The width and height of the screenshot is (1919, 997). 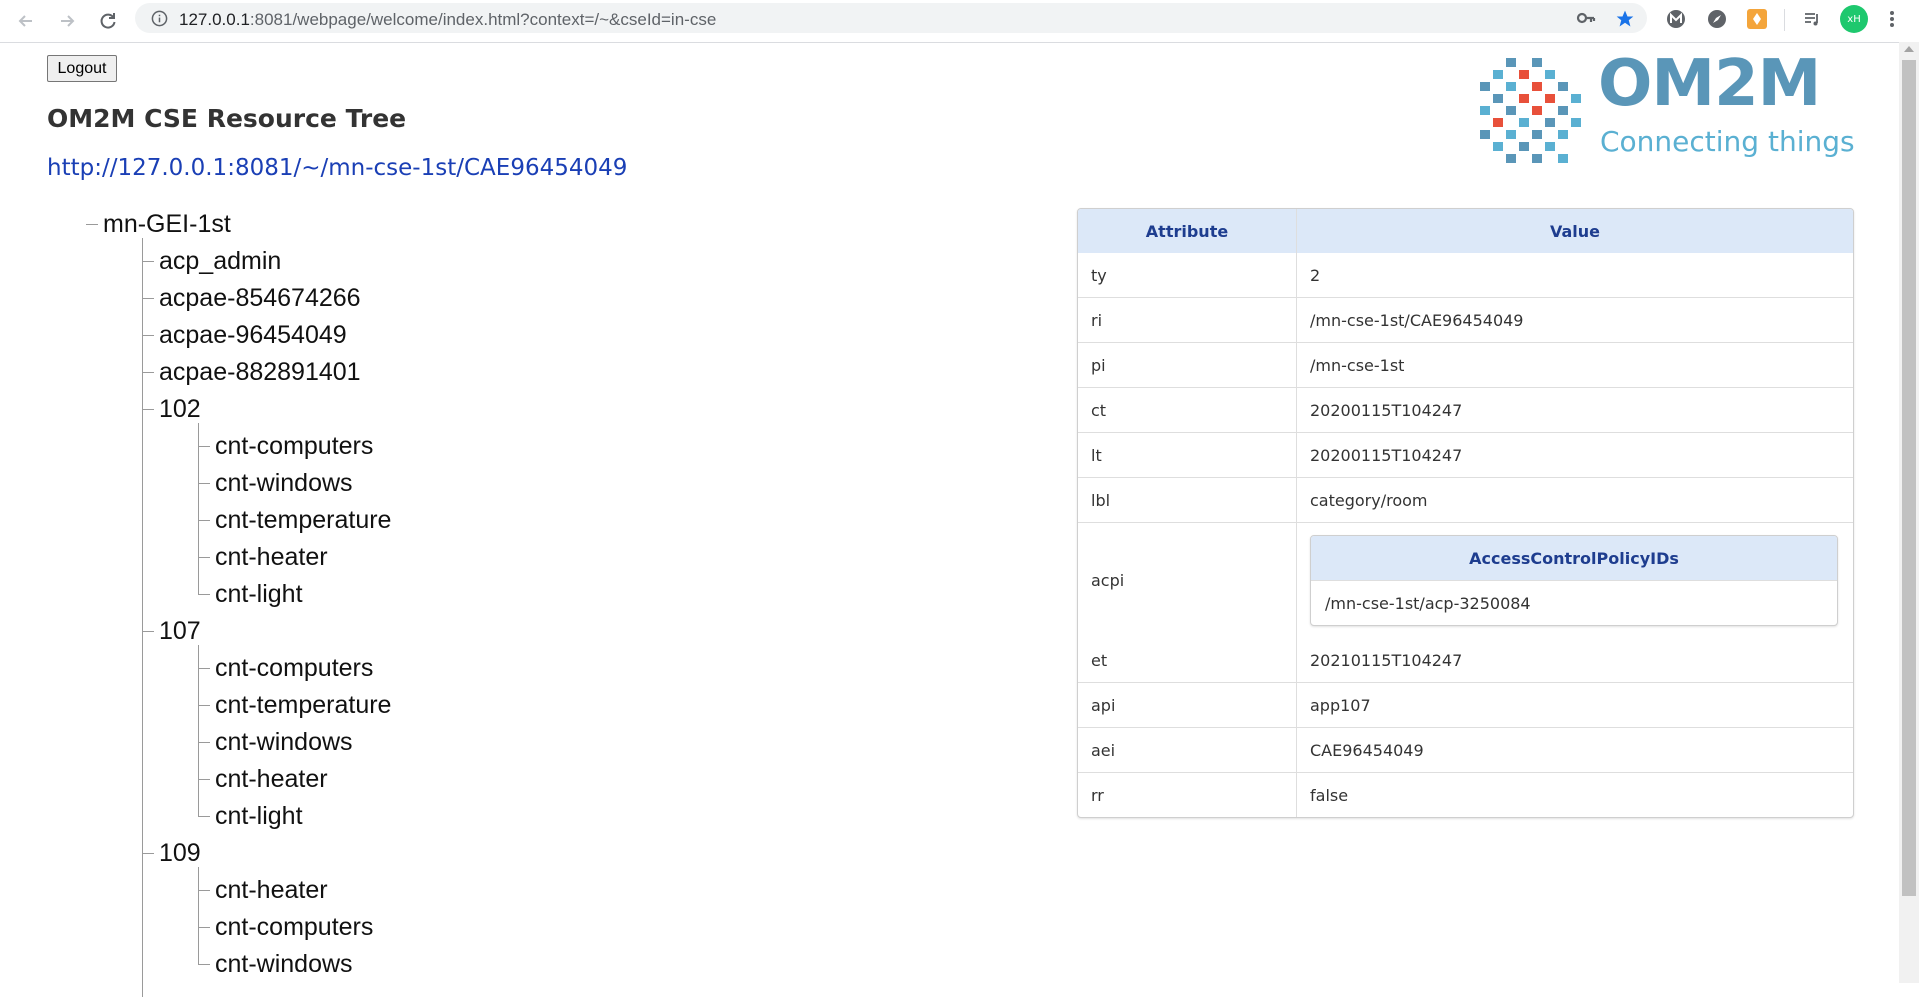 I want to click on url-host: 127.0.0.1, so click(x=214, y=19).